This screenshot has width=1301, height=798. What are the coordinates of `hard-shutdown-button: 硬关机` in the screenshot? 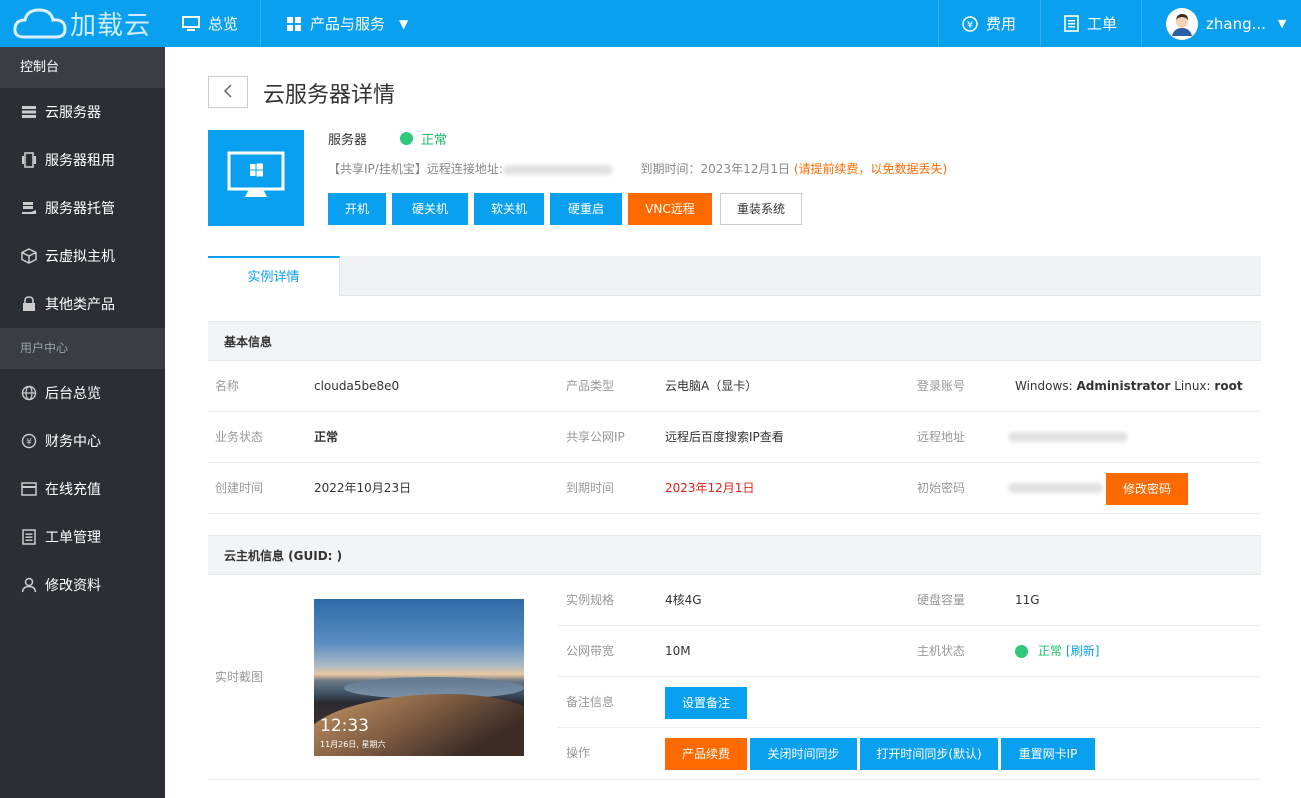 It's located at (430, 209).